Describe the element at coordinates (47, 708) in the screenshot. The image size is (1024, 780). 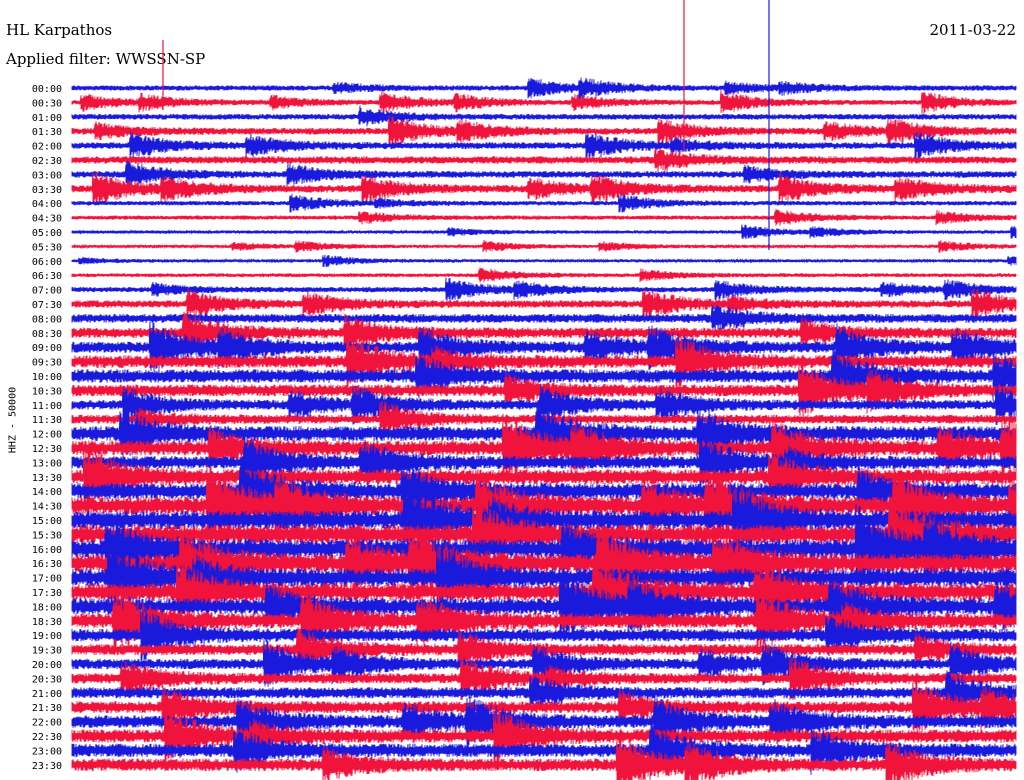
I see `row-time-label: 21:30` at that location.